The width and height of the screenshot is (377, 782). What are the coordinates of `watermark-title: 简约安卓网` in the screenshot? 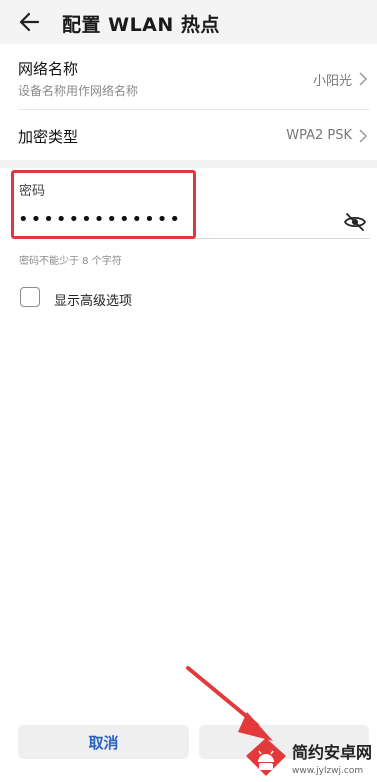 It's located at (332, 752).